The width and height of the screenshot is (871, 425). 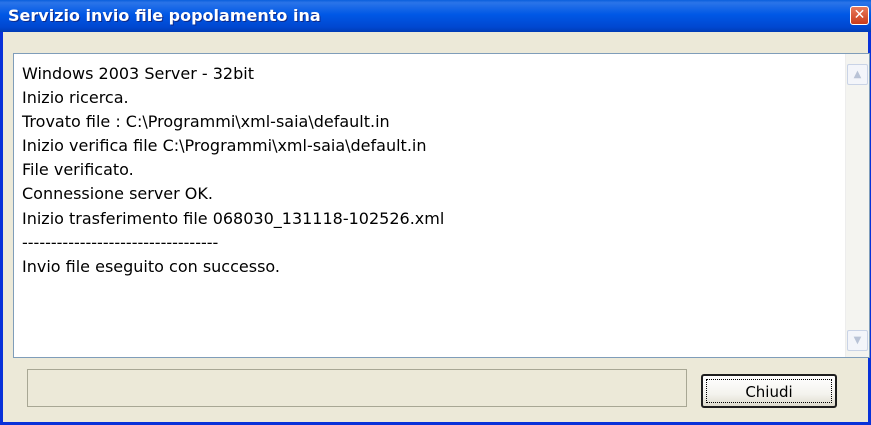 What do you see at coordinates (138, 73) in the screenshot?
I see `log-line: Windows 2003 Server - 32bit` at bounding box center [138, 73].